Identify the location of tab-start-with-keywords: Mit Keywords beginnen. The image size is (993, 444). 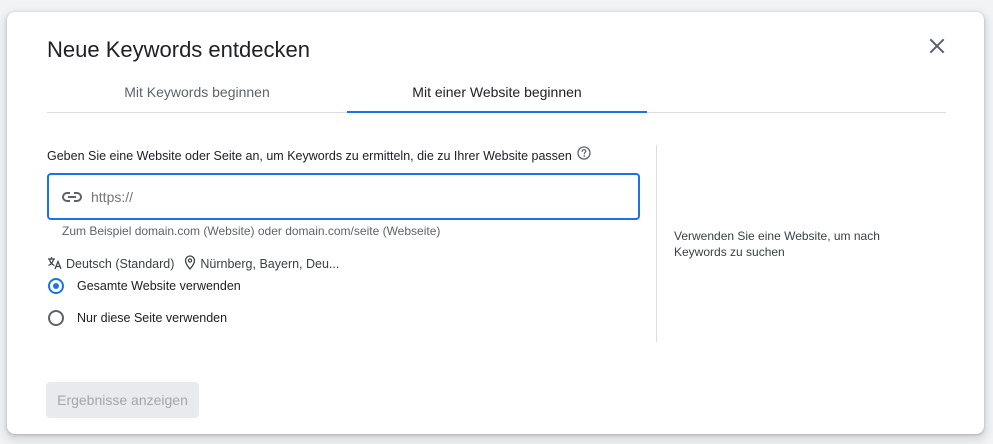
(197, 92).